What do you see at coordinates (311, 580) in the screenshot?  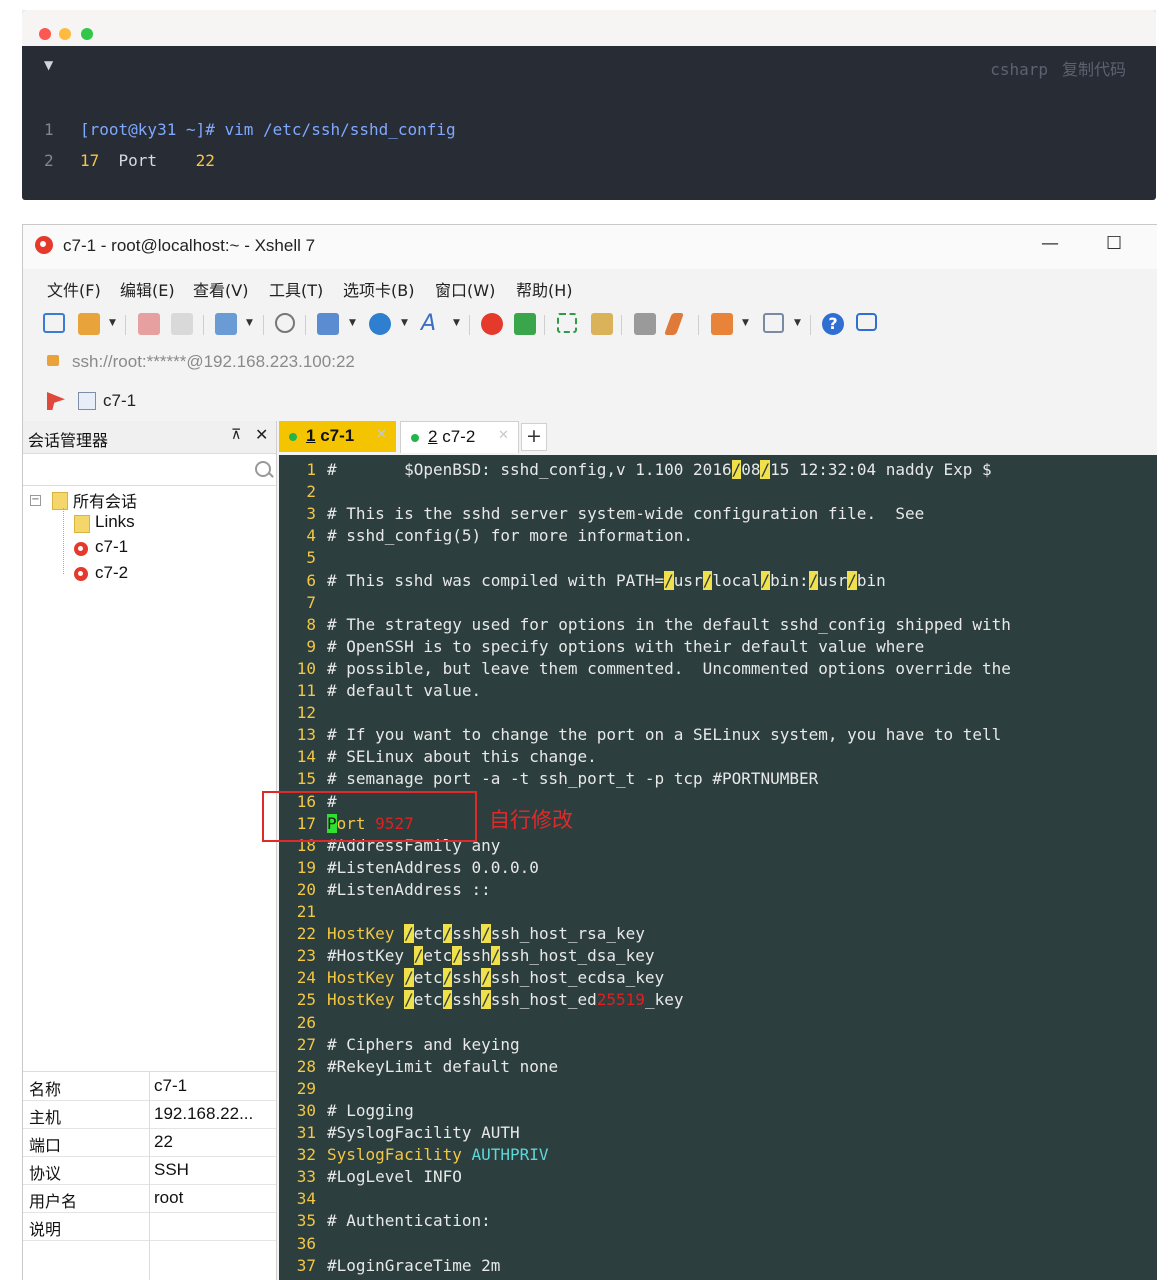 I see `terminal-line-number: 6` at bounding box center [311, 580].